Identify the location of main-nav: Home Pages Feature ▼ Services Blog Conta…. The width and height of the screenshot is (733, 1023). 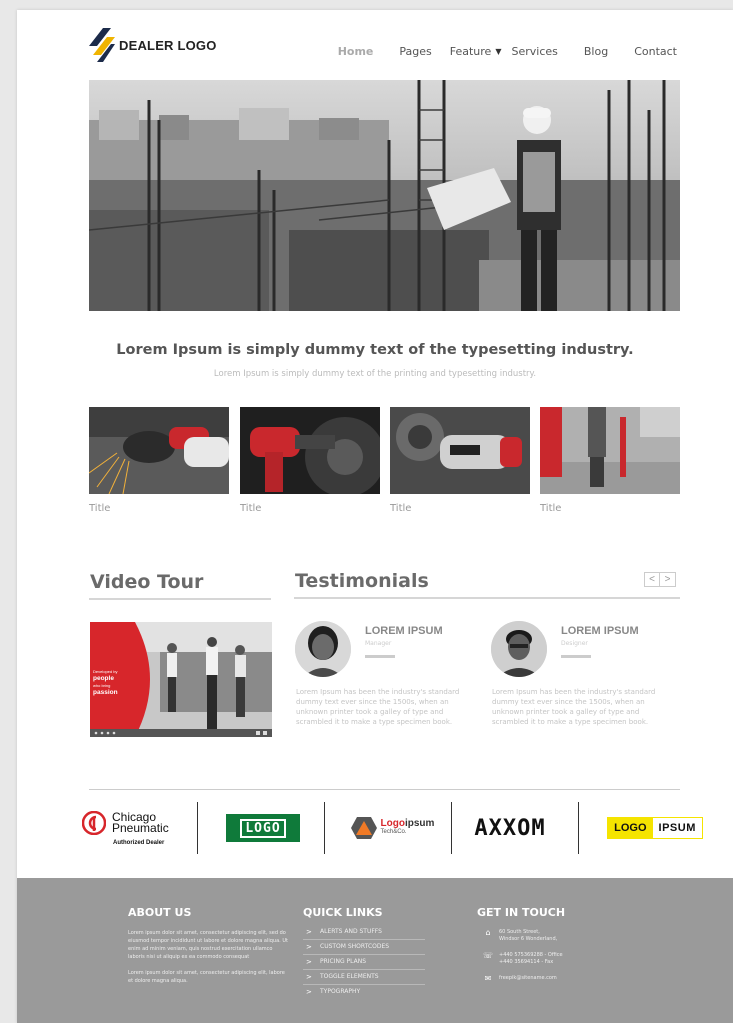
(494, 51).